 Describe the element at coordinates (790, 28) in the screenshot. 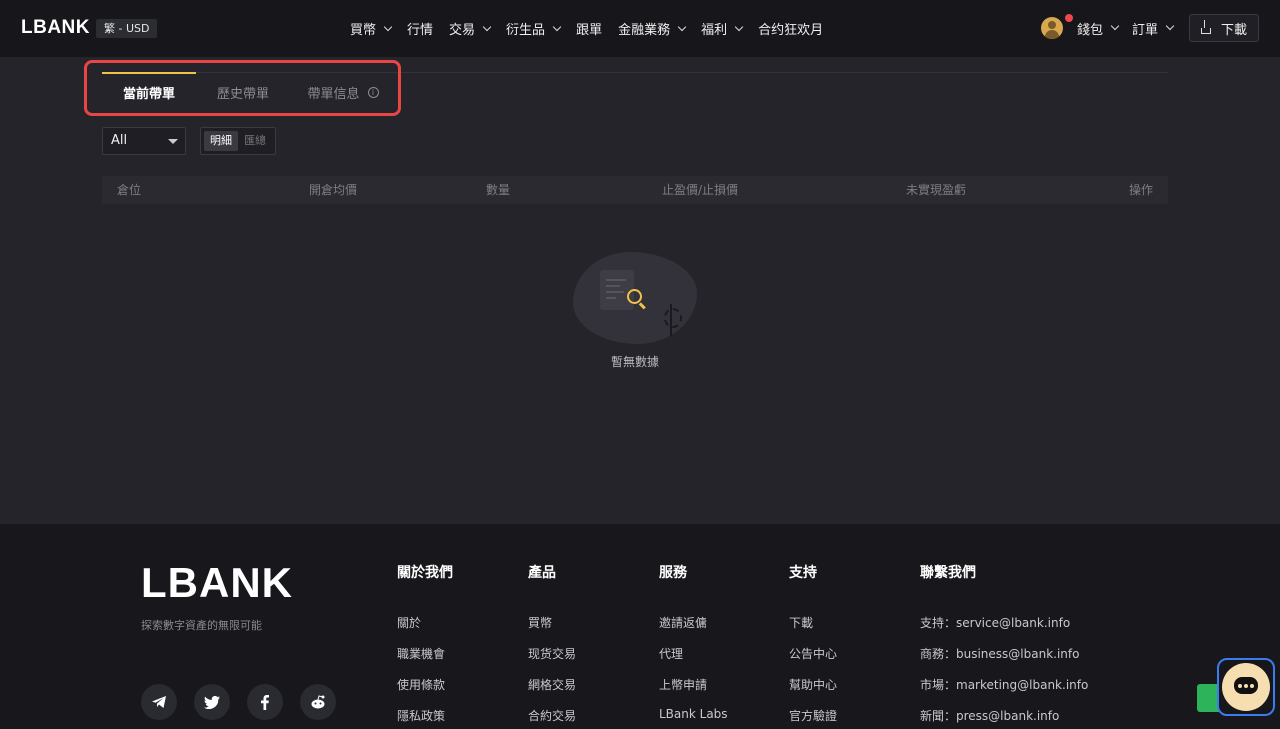

I see `nav-contract-carnival: 合约狂欢月` at that location.